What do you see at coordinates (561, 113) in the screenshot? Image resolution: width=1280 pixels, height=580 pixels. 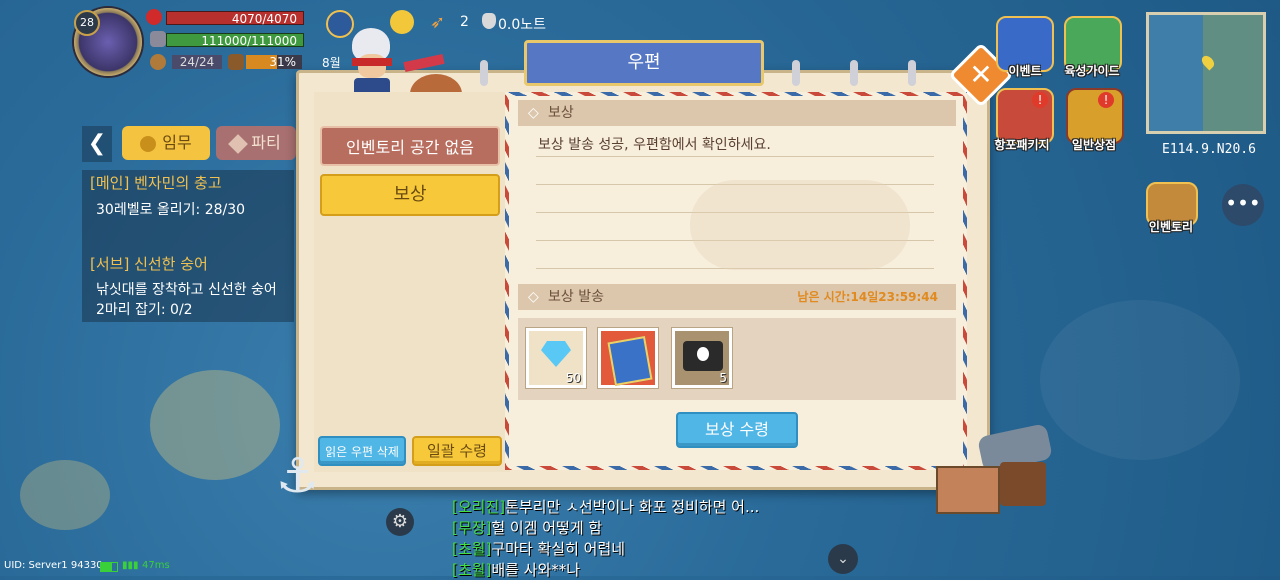 I see `reward-section-label: 보상` at bounding box center [561, 113].